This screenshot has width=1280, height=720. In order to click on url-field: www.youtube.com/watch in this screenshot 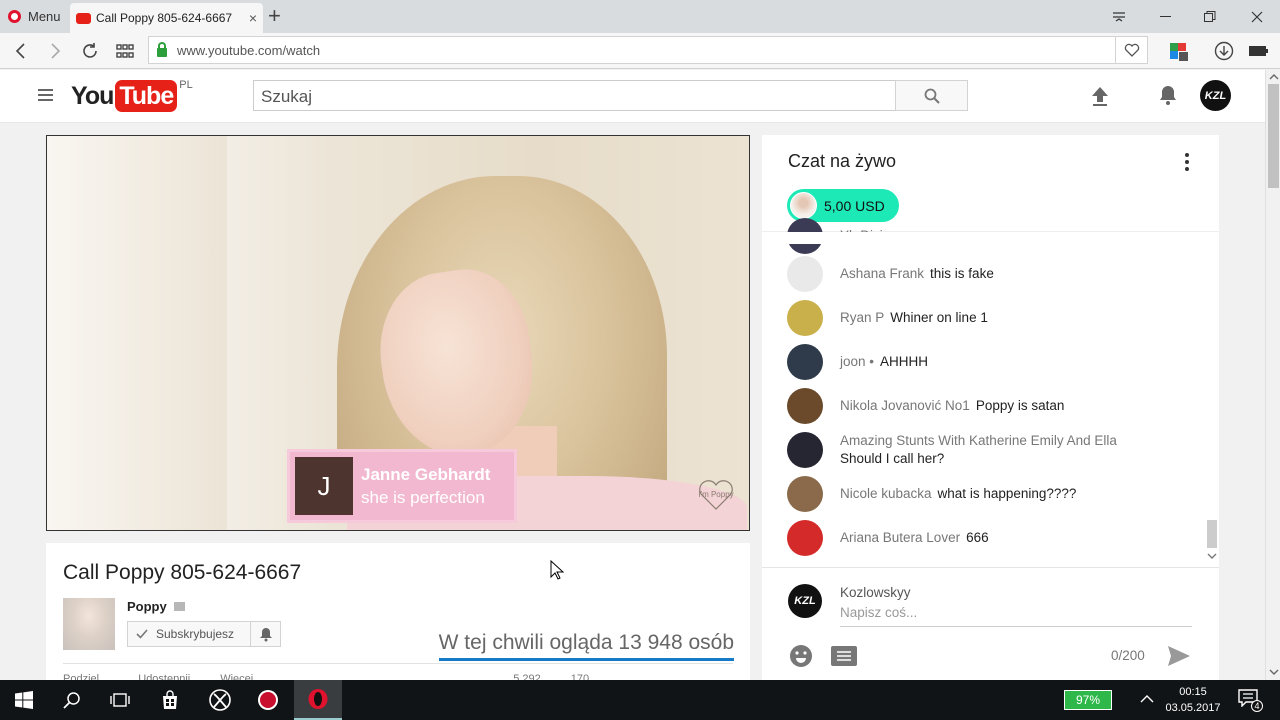, I will do `click(632, 50)`.